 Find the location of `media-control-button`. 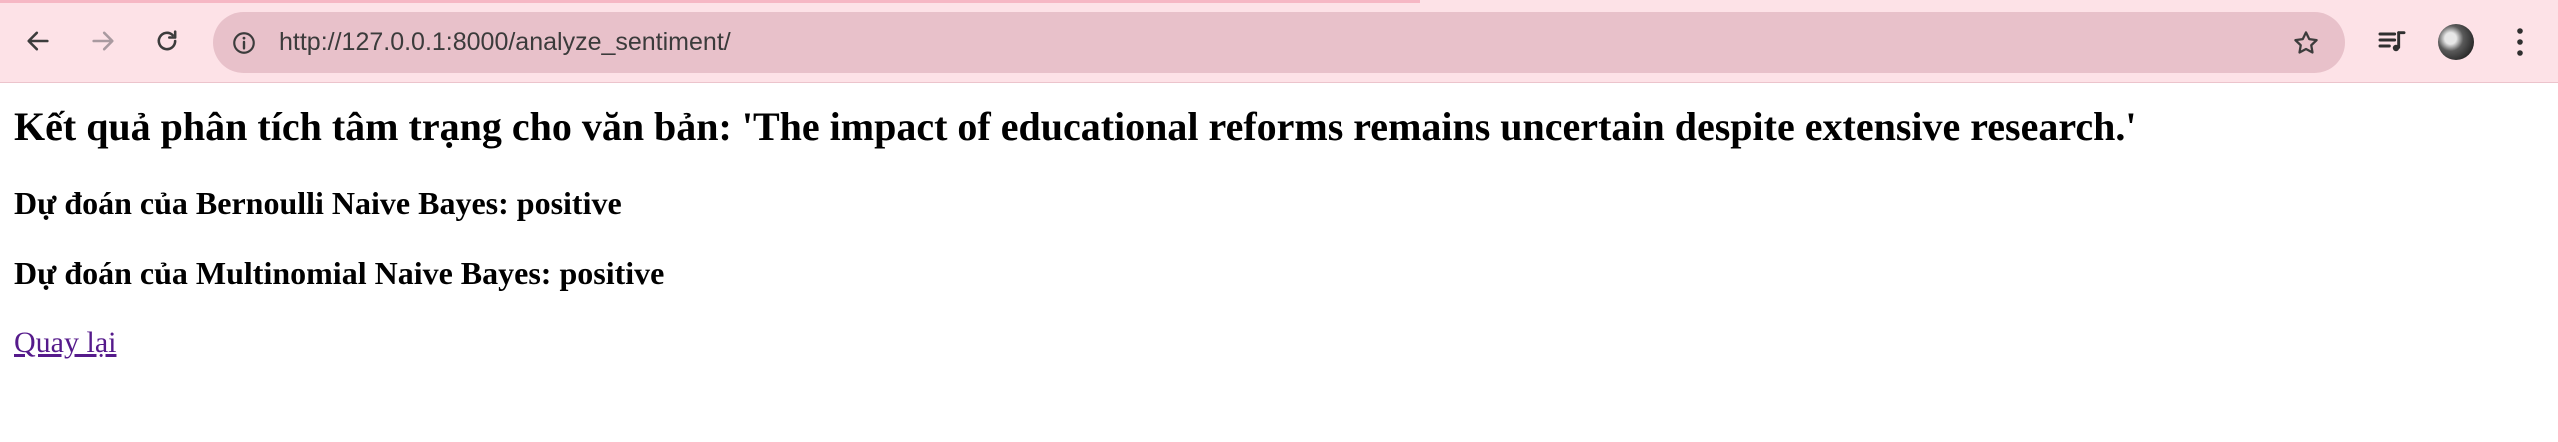

media-control-button is located at coordinates (2392, 42).